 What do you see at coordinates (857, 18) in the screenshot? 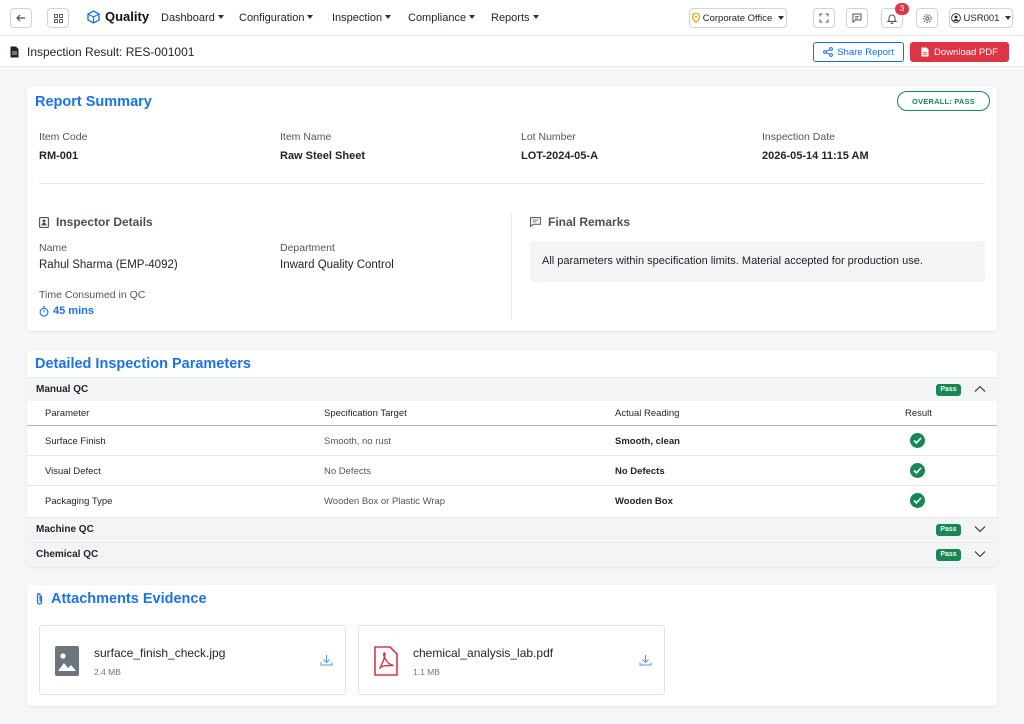
I see `messages-button` at bounding box center [857, 18].